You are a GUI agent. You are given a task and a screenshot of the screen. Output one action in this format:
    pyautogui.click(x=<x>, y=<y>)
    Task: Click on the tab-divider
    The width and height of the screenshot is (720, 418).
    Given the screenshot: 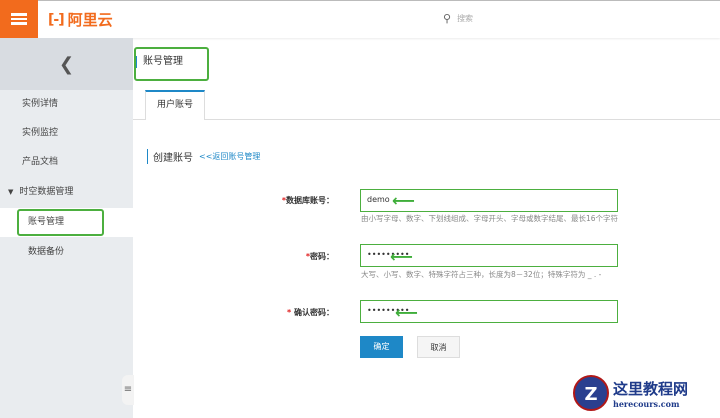 What is the action you would take?
    pyautogui.click(x=426, y=119)
    